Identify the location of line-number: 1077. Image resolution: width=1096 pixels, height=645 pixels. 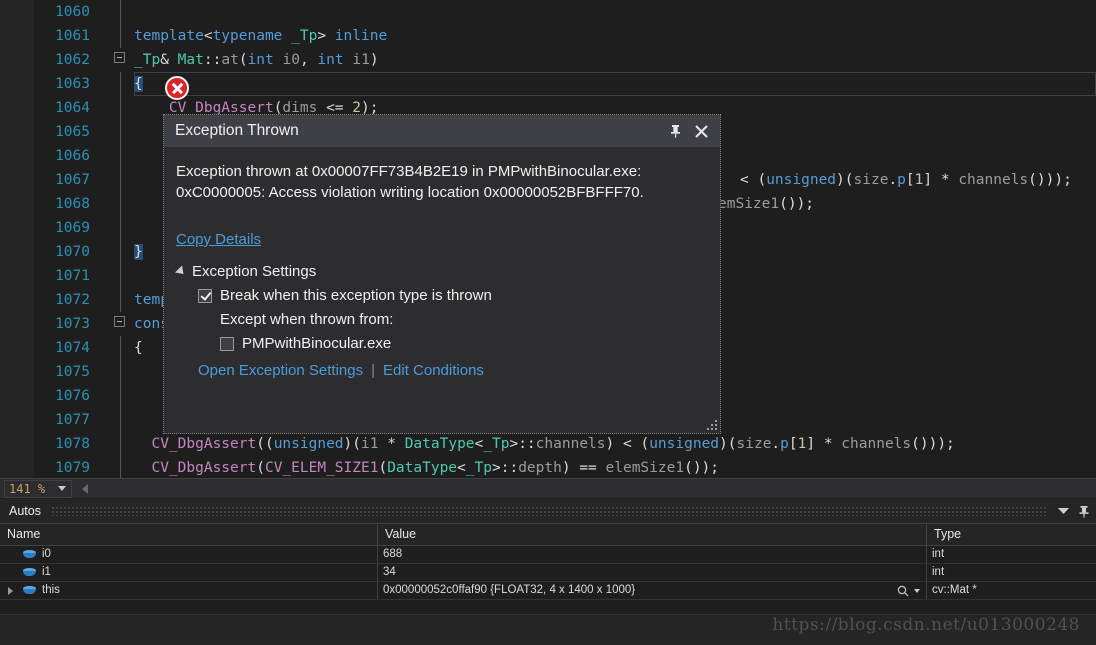
(62, 420).